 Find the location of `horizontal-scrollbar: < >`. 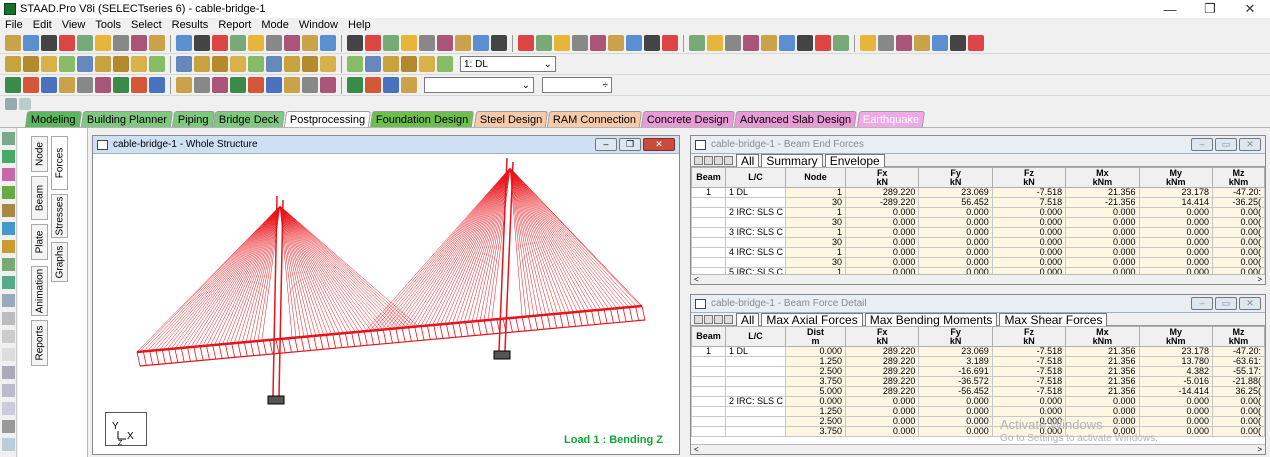

horizontal-scrollbar: < > is located at coordinates (978, 449).